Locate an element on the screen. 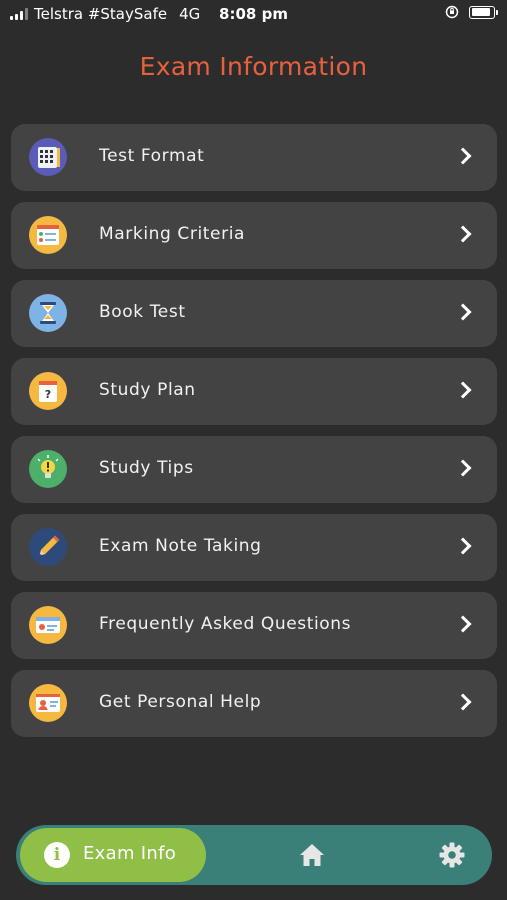  personal-help-icon is located at coordinates (48, 703).